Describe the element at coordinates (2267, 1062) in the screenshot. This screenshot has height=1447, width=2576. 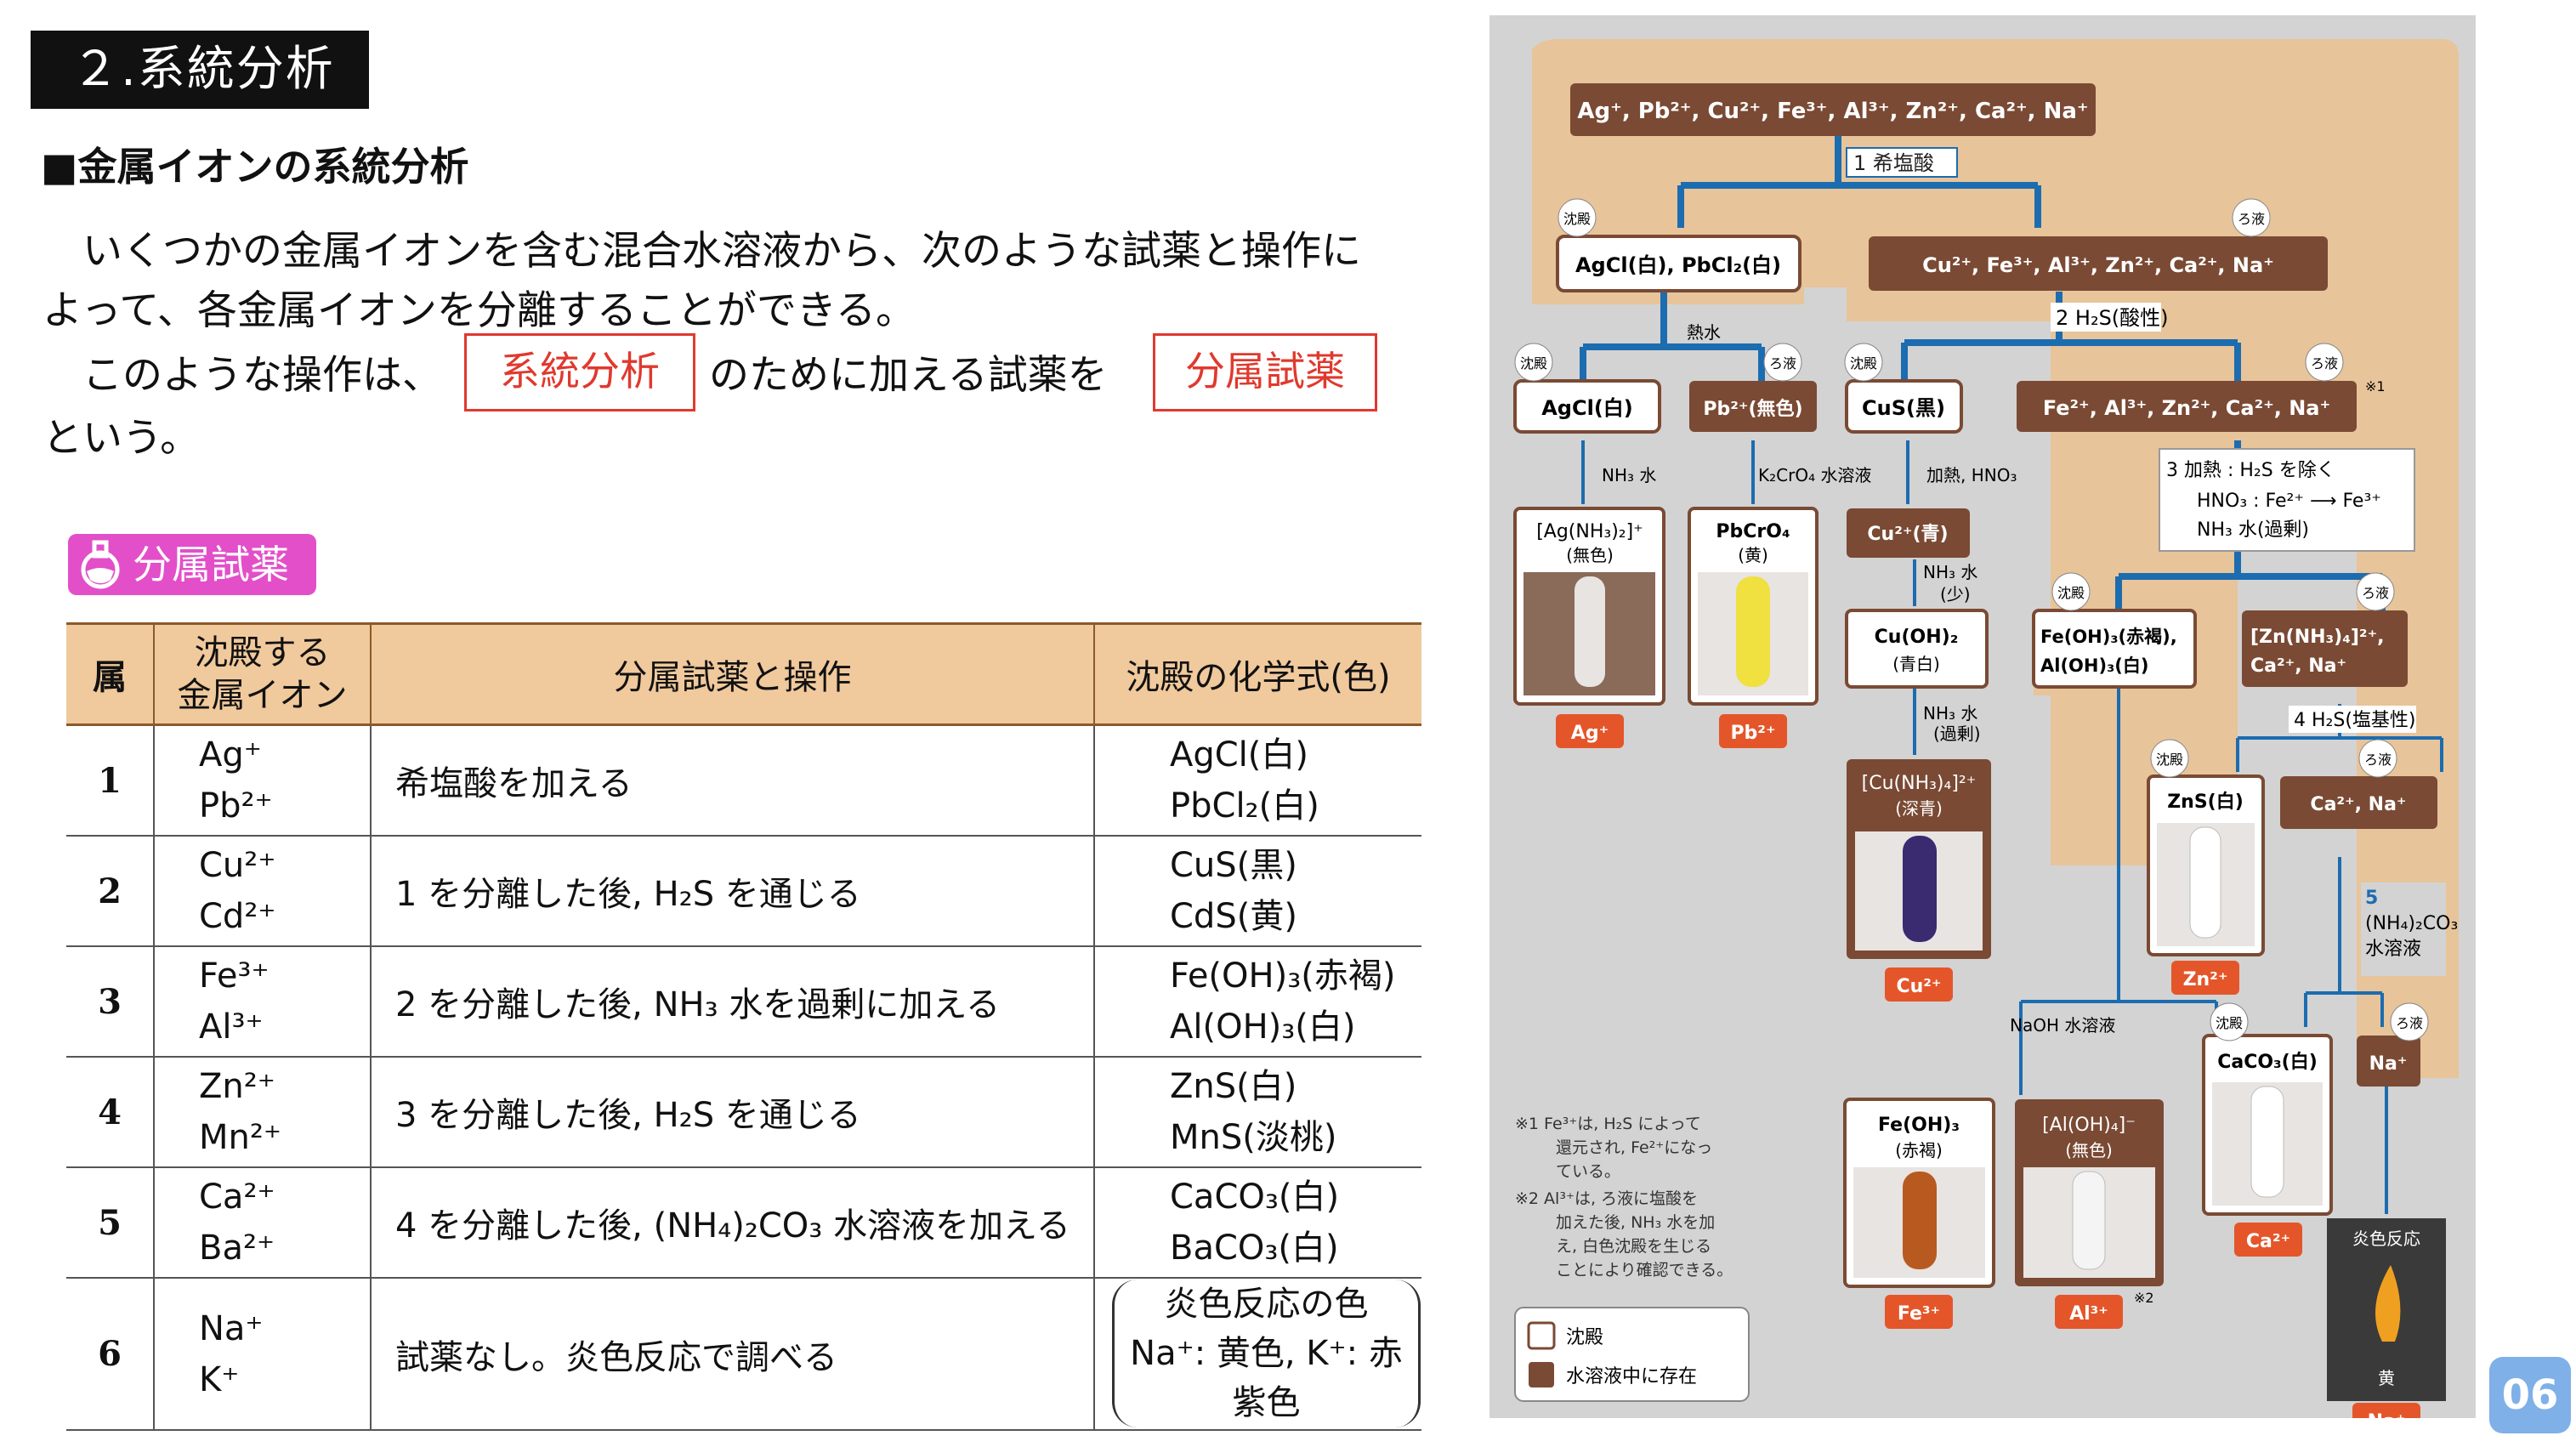
I see `svg-text: CaCO₃(白)` at that location.